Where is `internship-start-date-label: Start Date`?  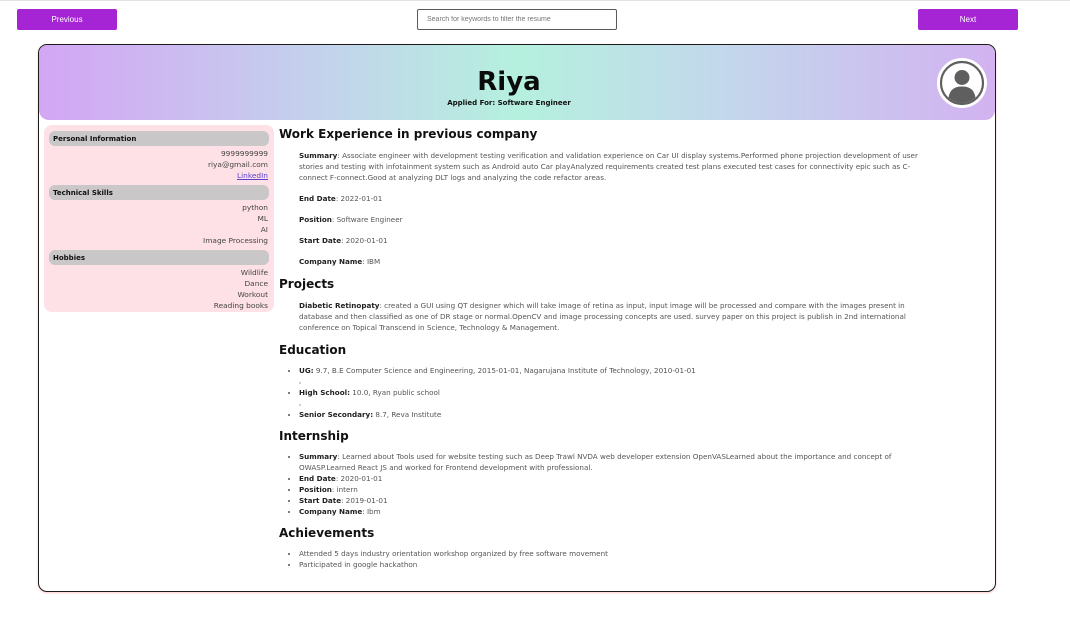 internship-start-date-label: Start Date is located at coordinates (320, 500).